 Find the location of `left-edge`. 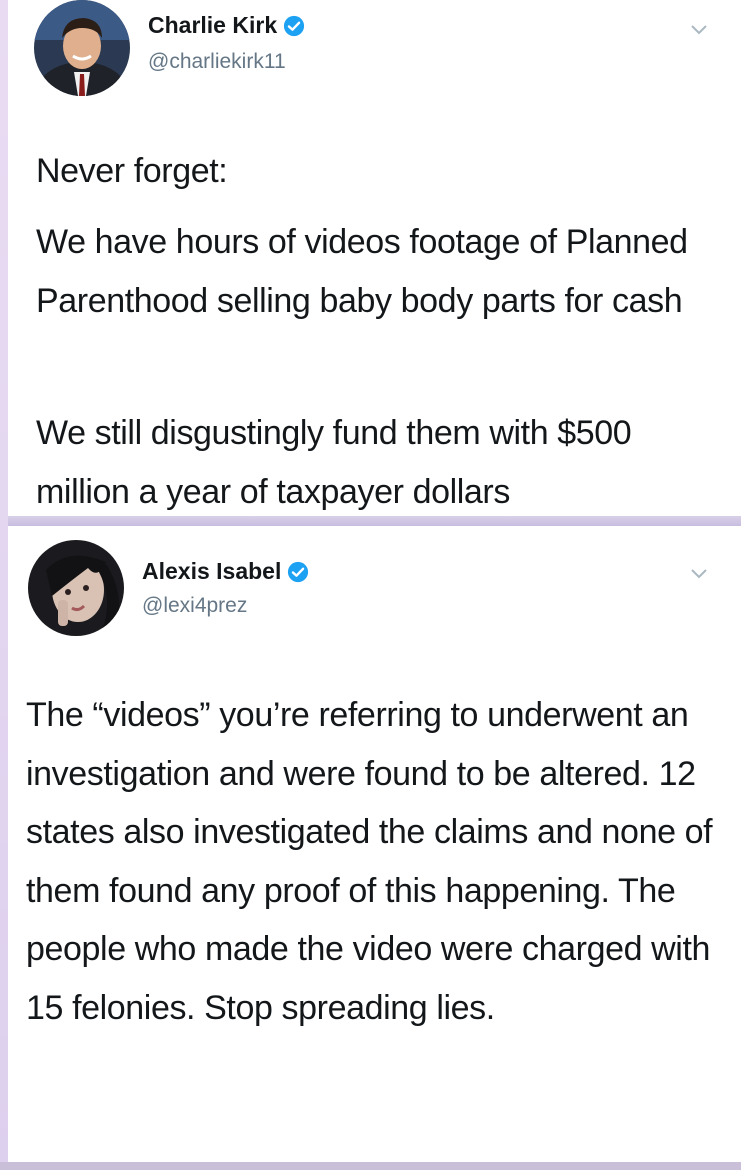

left-edge is located at coordinates (4, 585).